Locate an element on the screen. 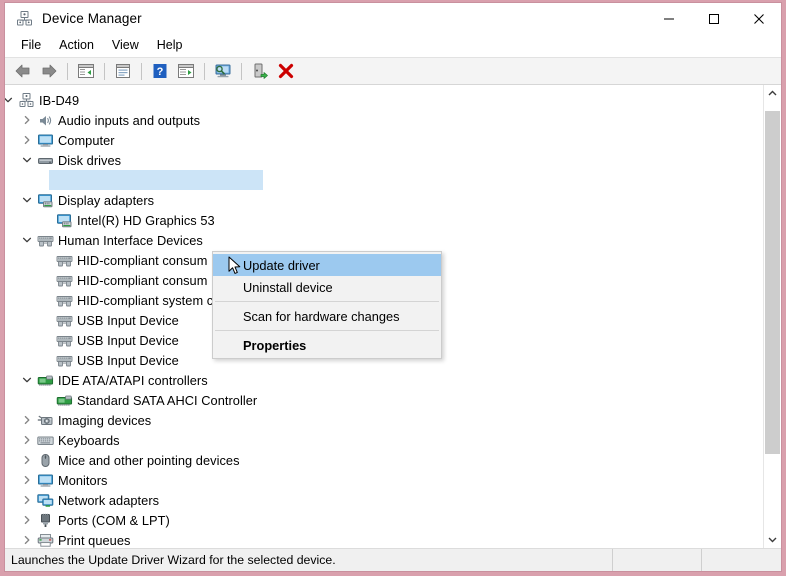  tree-item: Human Interface Devices is located at coordinates (384, 240).